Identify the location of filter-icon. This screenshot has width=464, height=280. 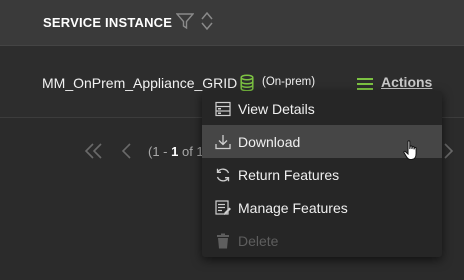
(185, 23).